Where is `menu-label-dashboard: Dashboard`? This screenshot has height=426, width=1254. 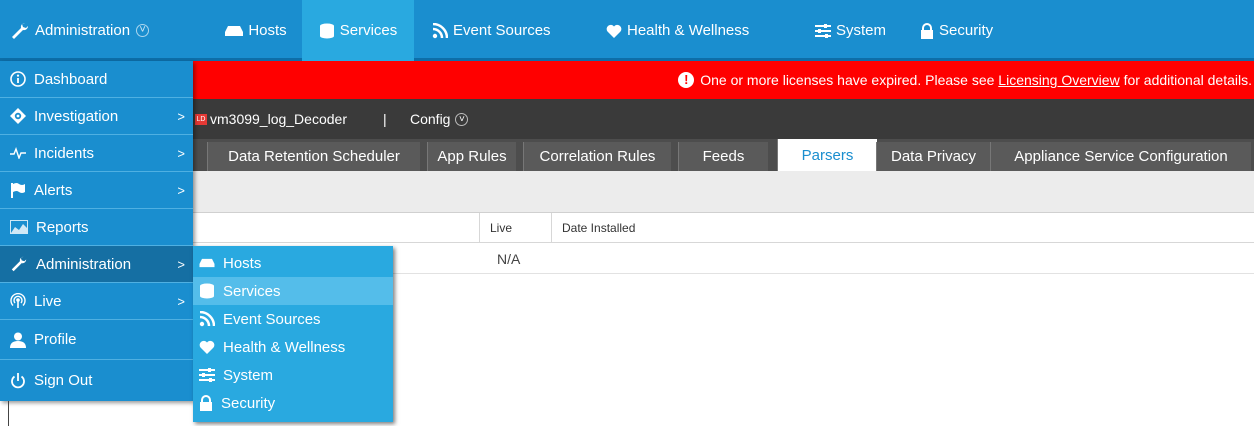 menu-label-dashboard: Dashboard is located at coordinates (71, 79).